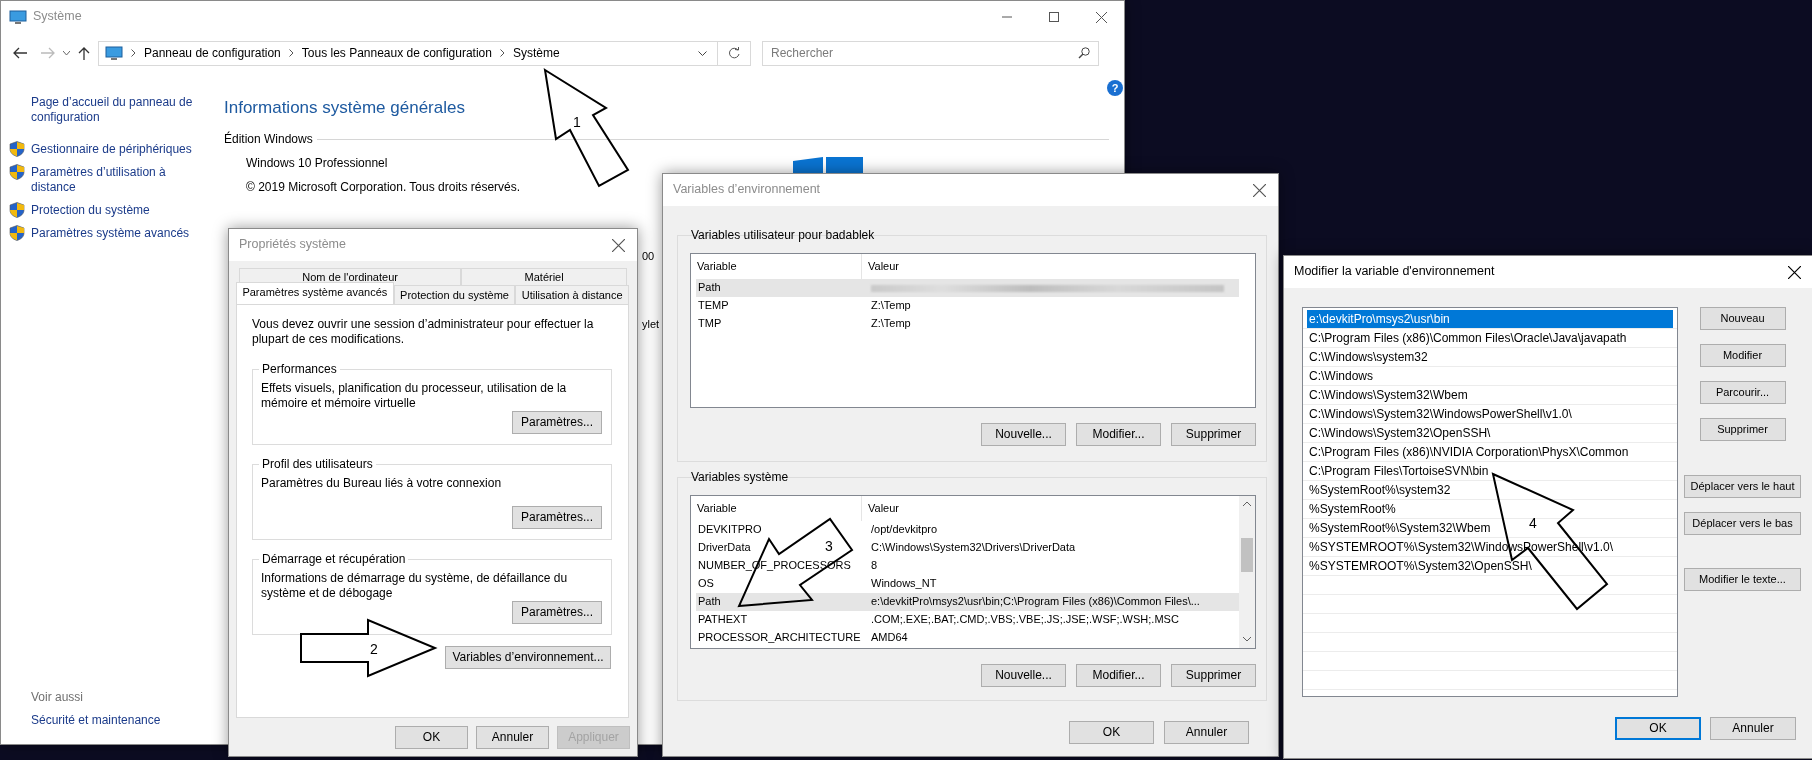 The width and height of the screenshot is (1812, 760). I want to click on back-arrow-icon, so click(20, 53).